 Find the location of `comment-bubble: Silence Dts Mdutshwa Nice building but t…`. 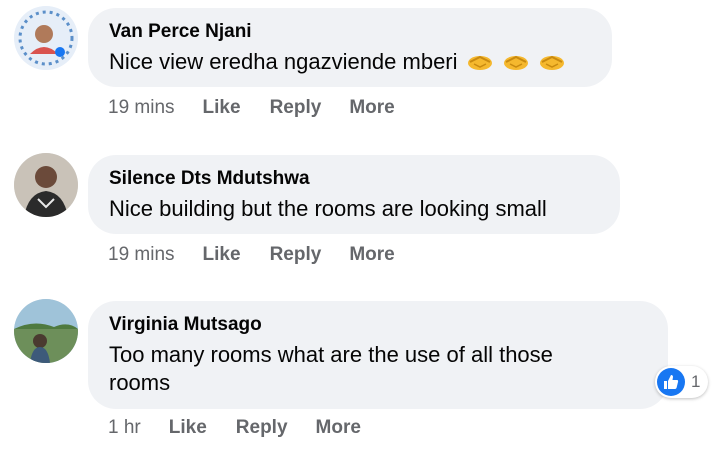

comment-bubble: Silence Dts Mdutshwa Nice building but t… is located at coordinates (354, 194).